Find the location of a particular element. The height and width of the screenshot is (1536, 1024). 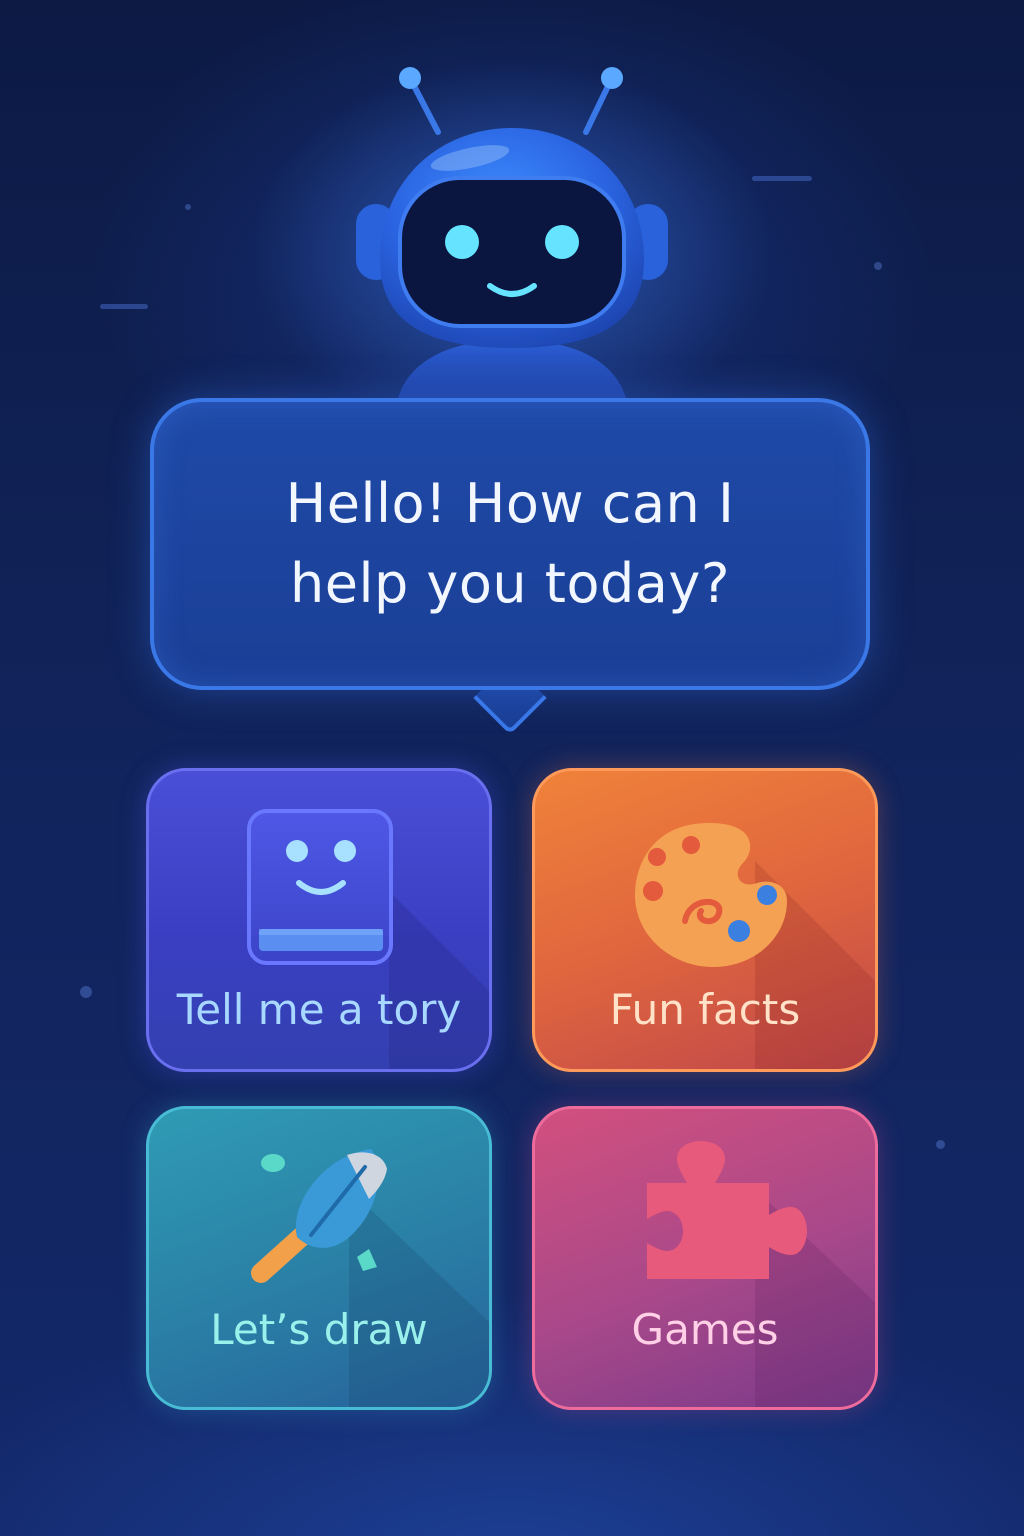

greeting-text: Hello! How can I help you today? is located at coordinates (510, 544).